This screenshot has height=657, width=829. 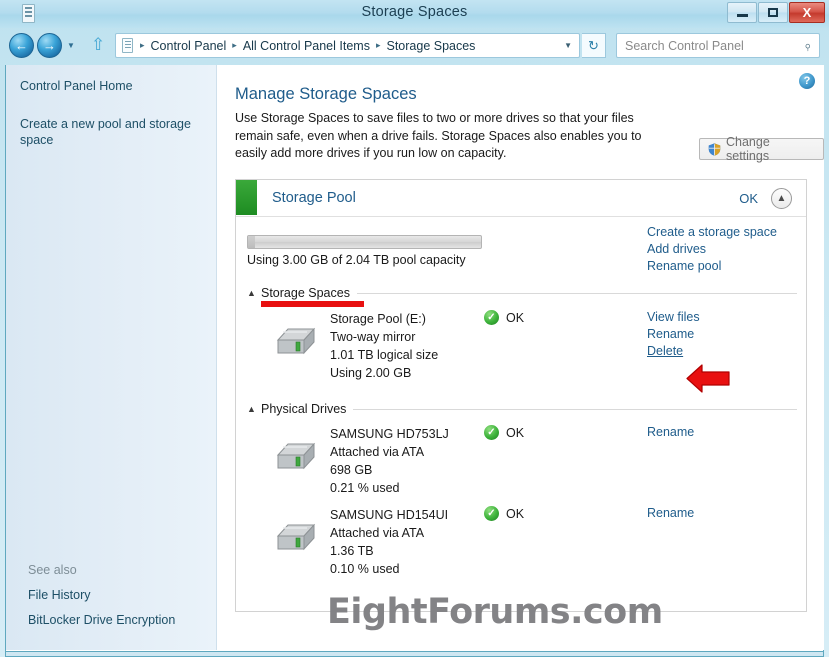 I want to click on storage-space-resiliency: Two-way mirror, so click(x=373, y=337).